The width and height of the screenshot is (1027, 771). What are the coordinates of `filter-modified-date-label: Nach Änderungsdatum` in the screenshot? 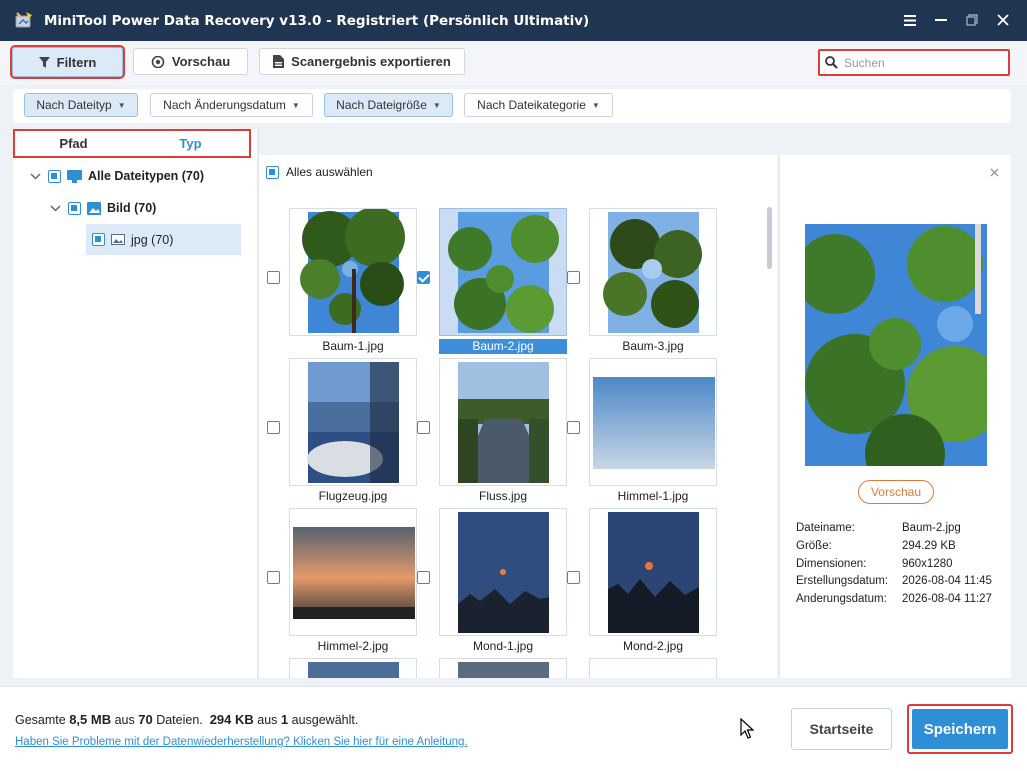 It's located at (224, 105).